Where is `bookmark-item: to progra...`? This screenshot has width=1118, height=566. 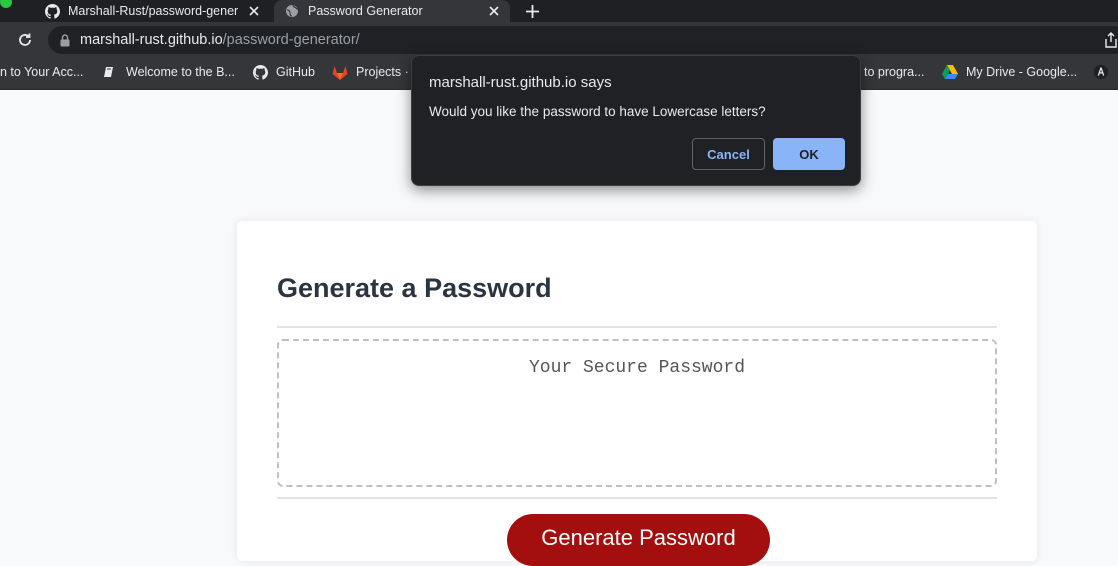 bookmark-item: to progra... is located at coordinates (894, 72).